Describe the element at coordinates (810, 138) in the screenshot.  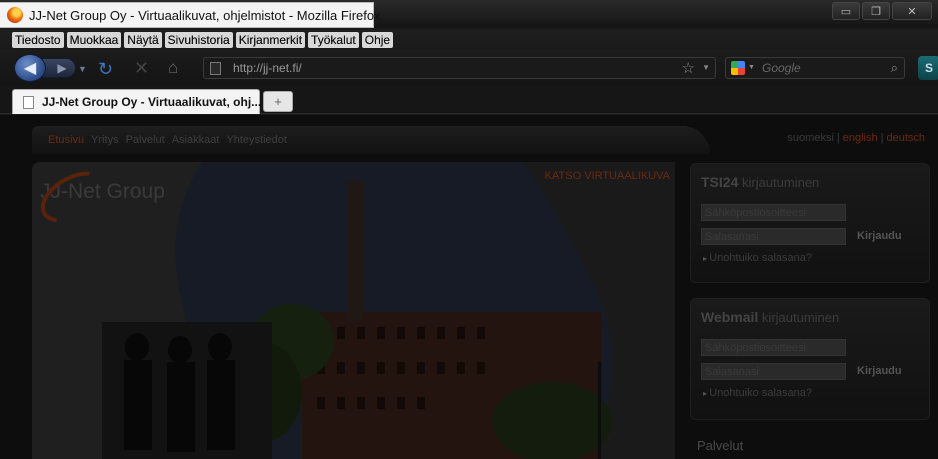
I see `lang-suomeksi: suomeksi` at that location.